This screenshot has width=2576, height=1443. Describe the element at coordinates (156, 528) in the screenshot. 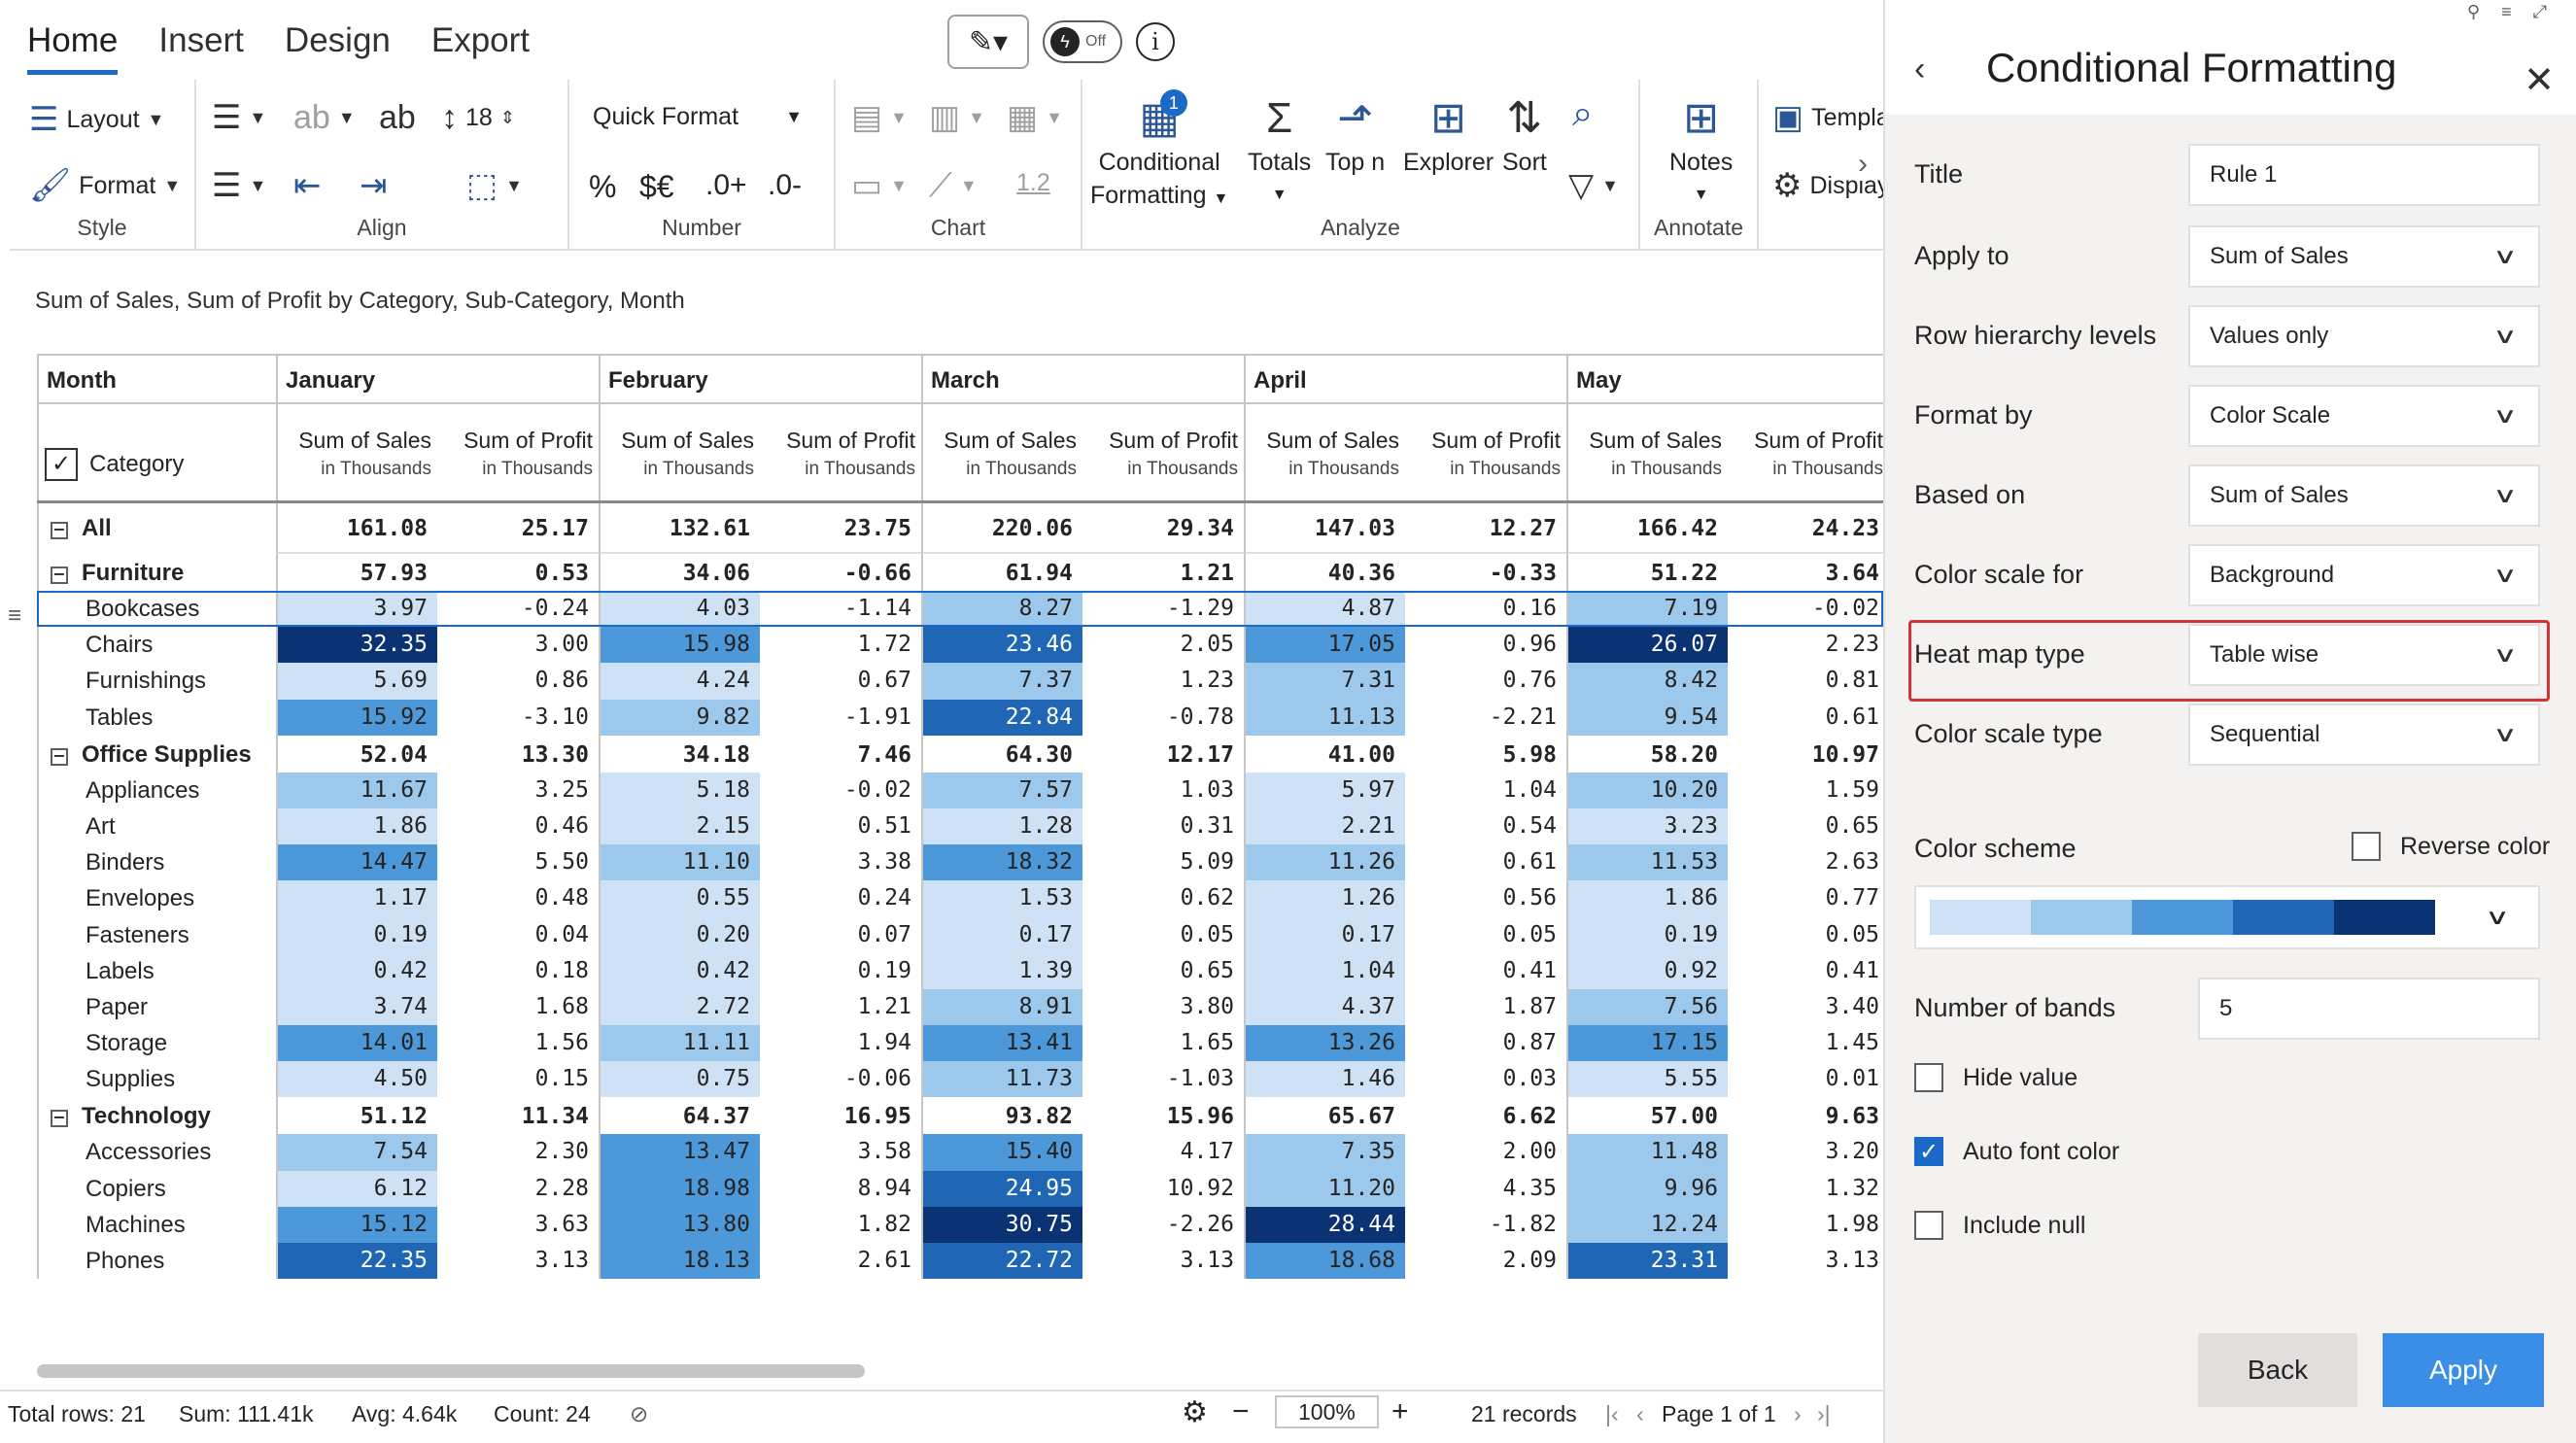

I see `row-header: − All` at that location.